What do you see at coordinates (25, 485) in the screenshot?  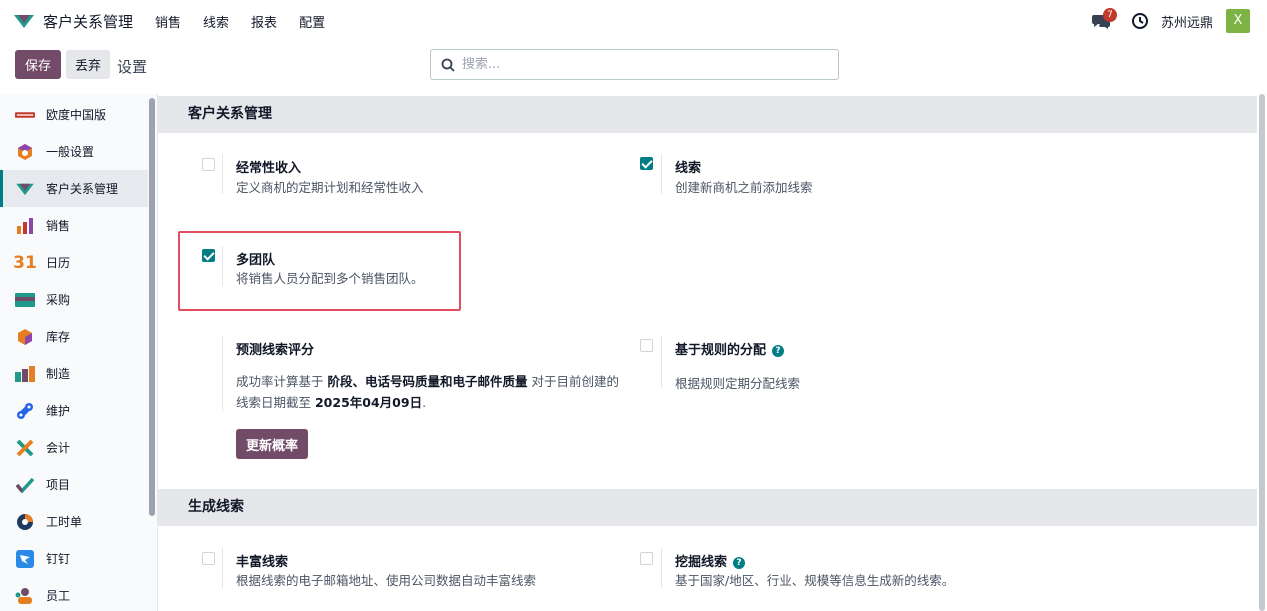 I see `project-app-icon` at bounding box center [25, 485].